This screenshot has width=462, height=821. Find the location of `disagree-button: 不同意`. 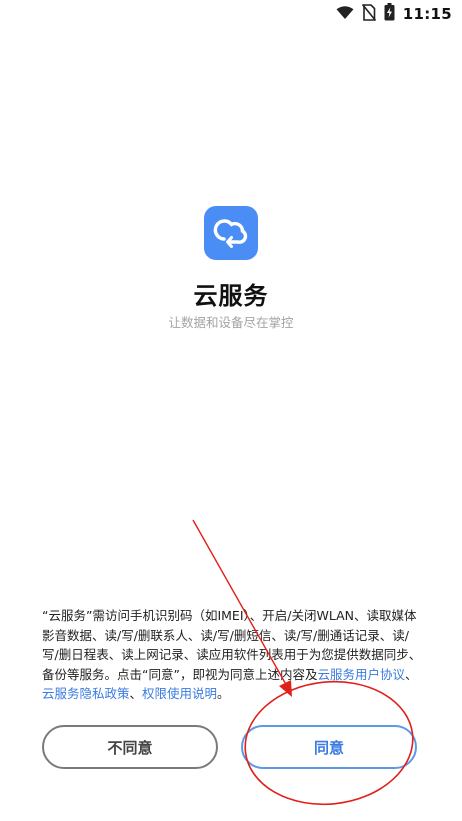

disagree-button: 不同意 is located at coordinates (130, 747).